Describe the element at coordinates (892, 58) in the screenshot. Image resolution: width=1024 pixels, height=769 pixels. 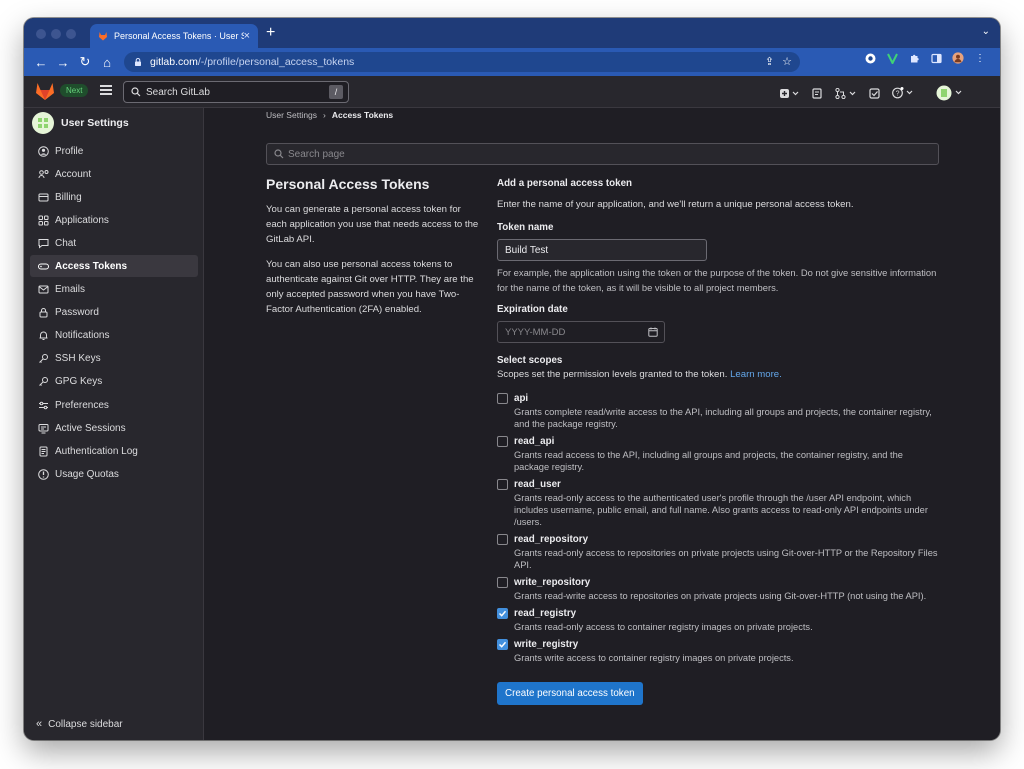
I see `extension-v-icon` at that location.